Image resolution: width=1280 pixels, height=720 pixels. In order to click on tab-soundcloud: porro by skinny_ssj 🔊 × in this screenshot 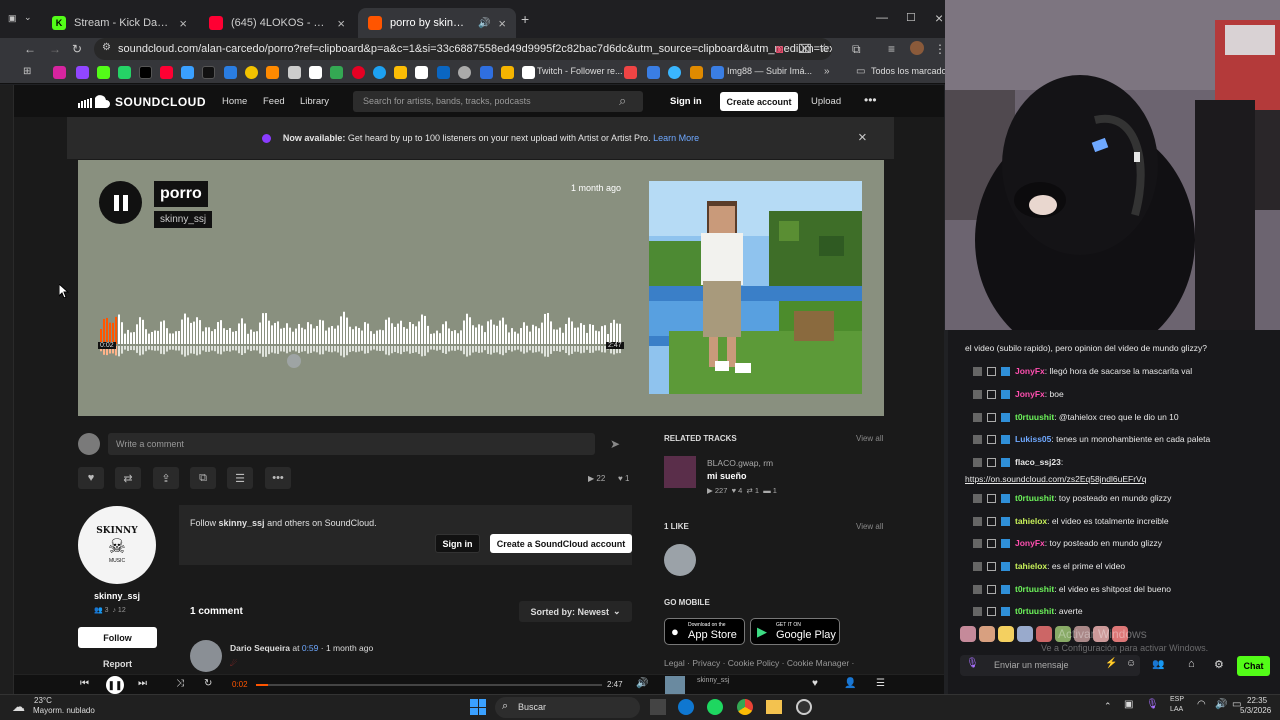, I will do `click(437, 23)`.